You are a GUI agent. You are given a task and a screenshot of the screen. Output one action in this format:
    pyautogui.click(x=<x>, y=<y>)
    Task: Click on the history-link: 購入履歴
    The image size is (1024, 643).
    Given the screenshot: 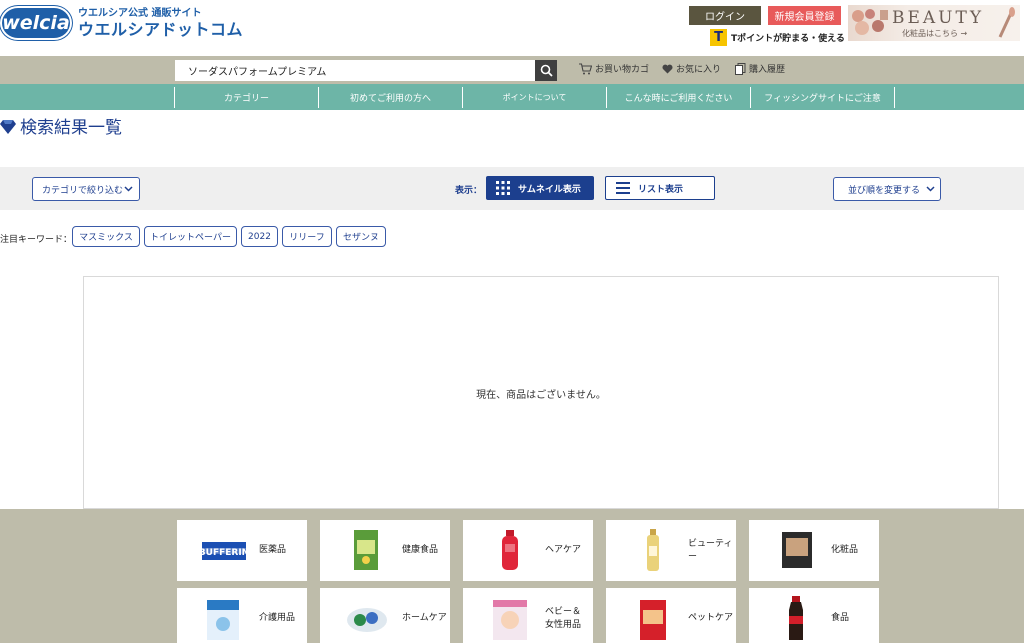 What is the action you would take?
    pyautogui.click(x=760, y=68)
    